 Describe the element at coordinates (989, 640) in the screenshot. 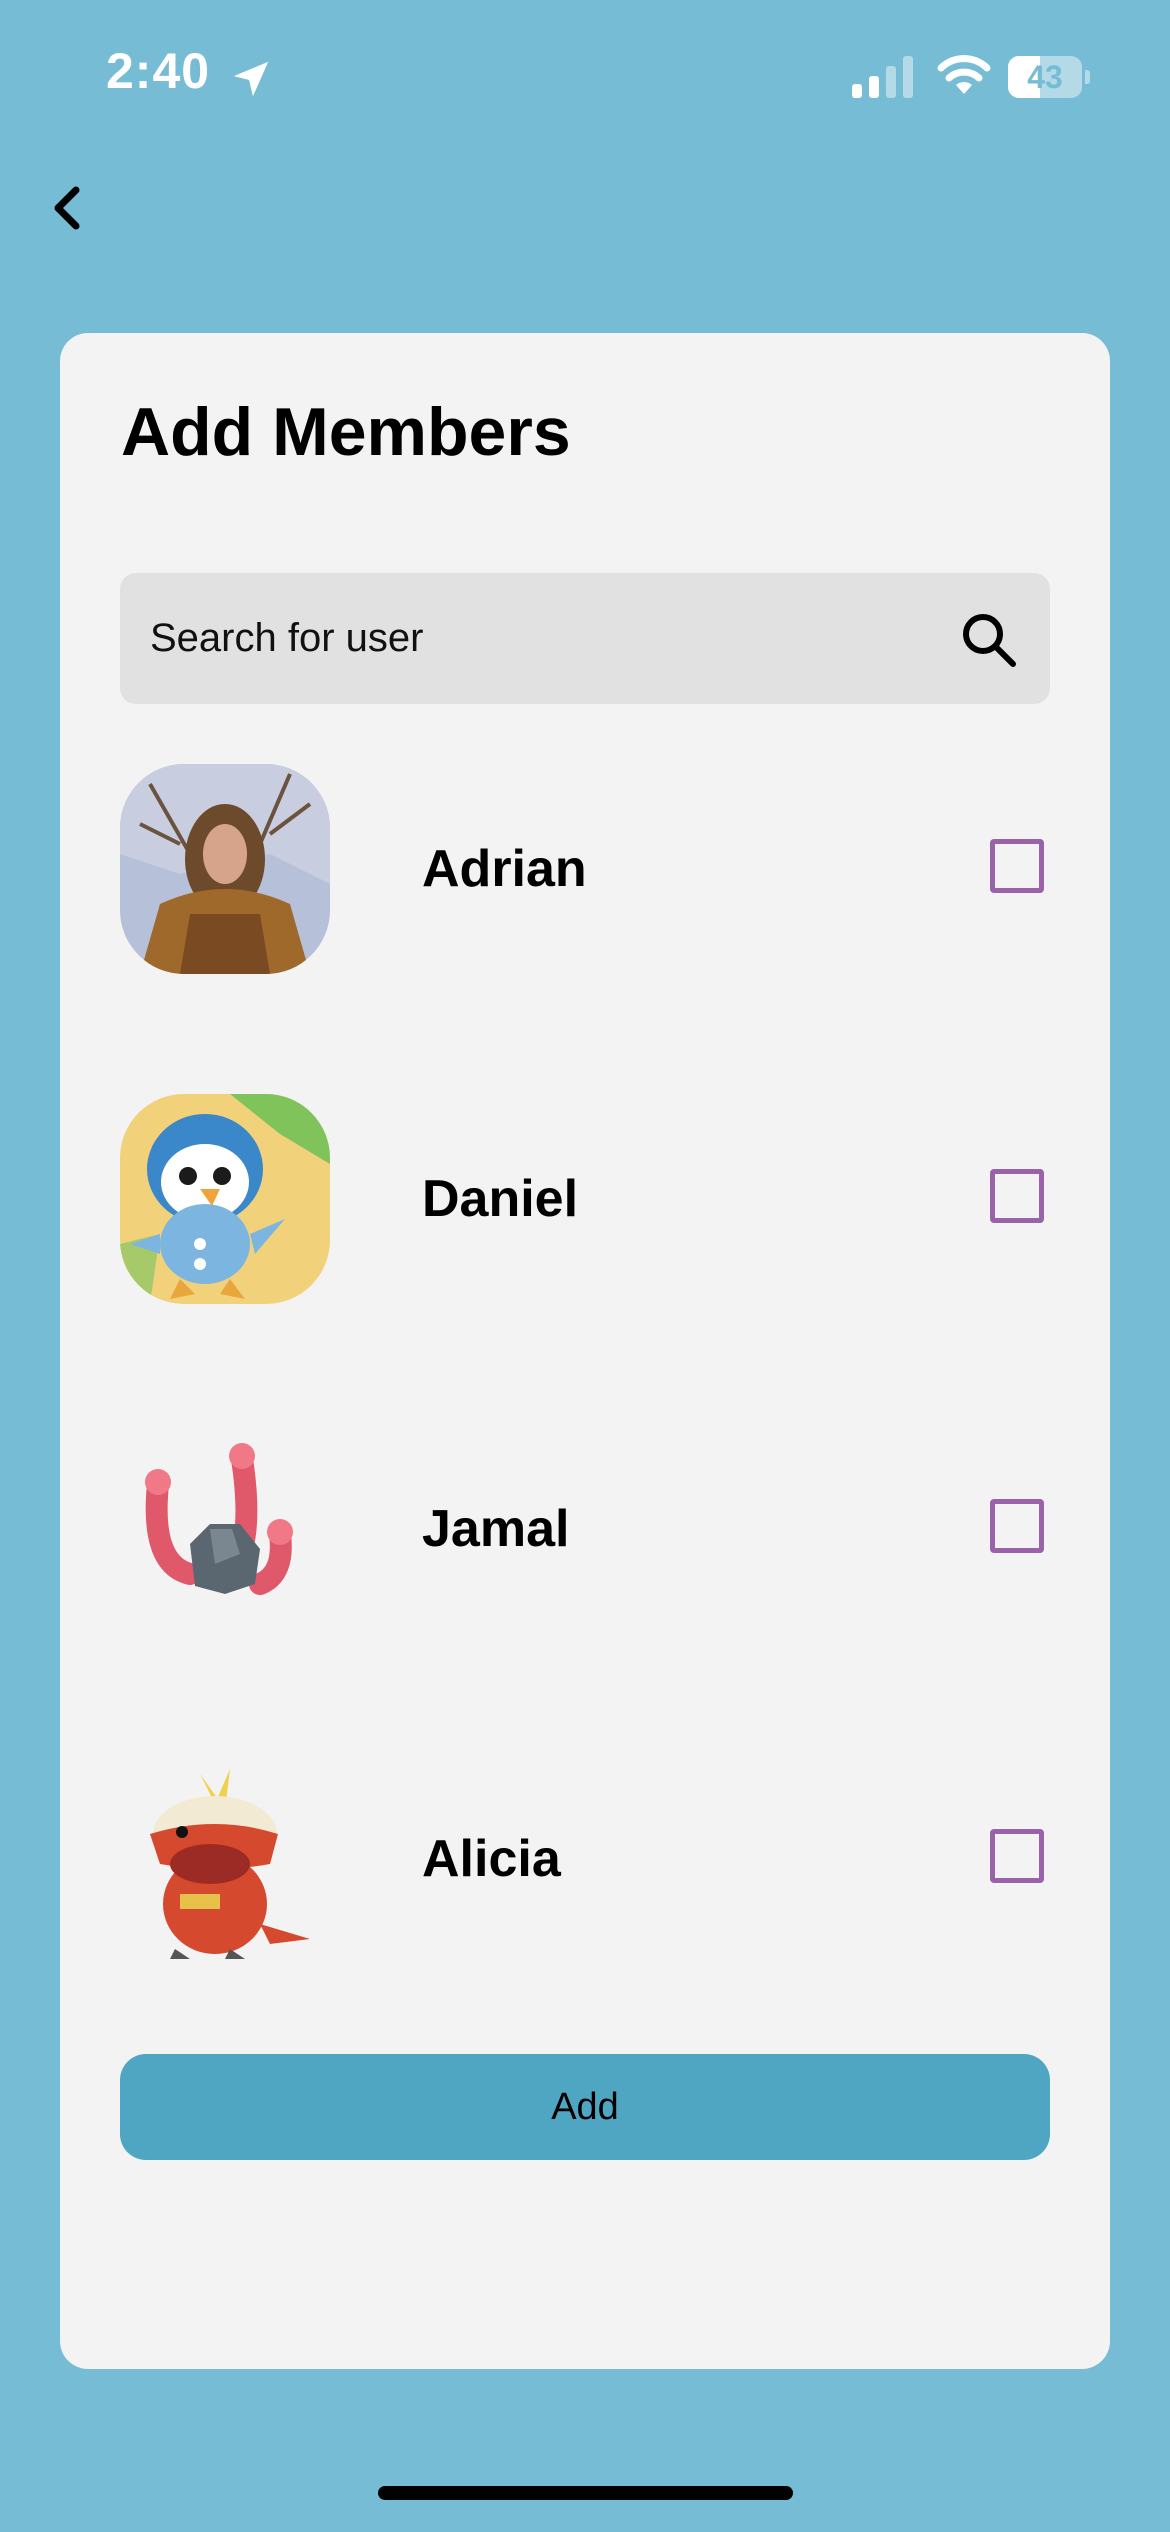

I see `search-icon` at that location.